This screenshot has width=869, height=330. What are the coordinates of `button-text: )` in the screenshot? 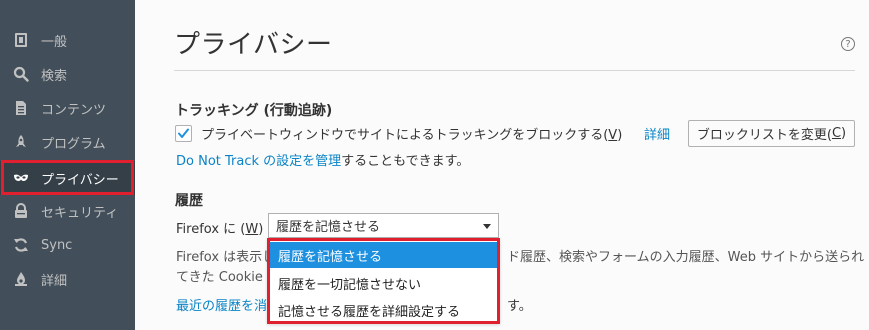 It's located at (844, 133).